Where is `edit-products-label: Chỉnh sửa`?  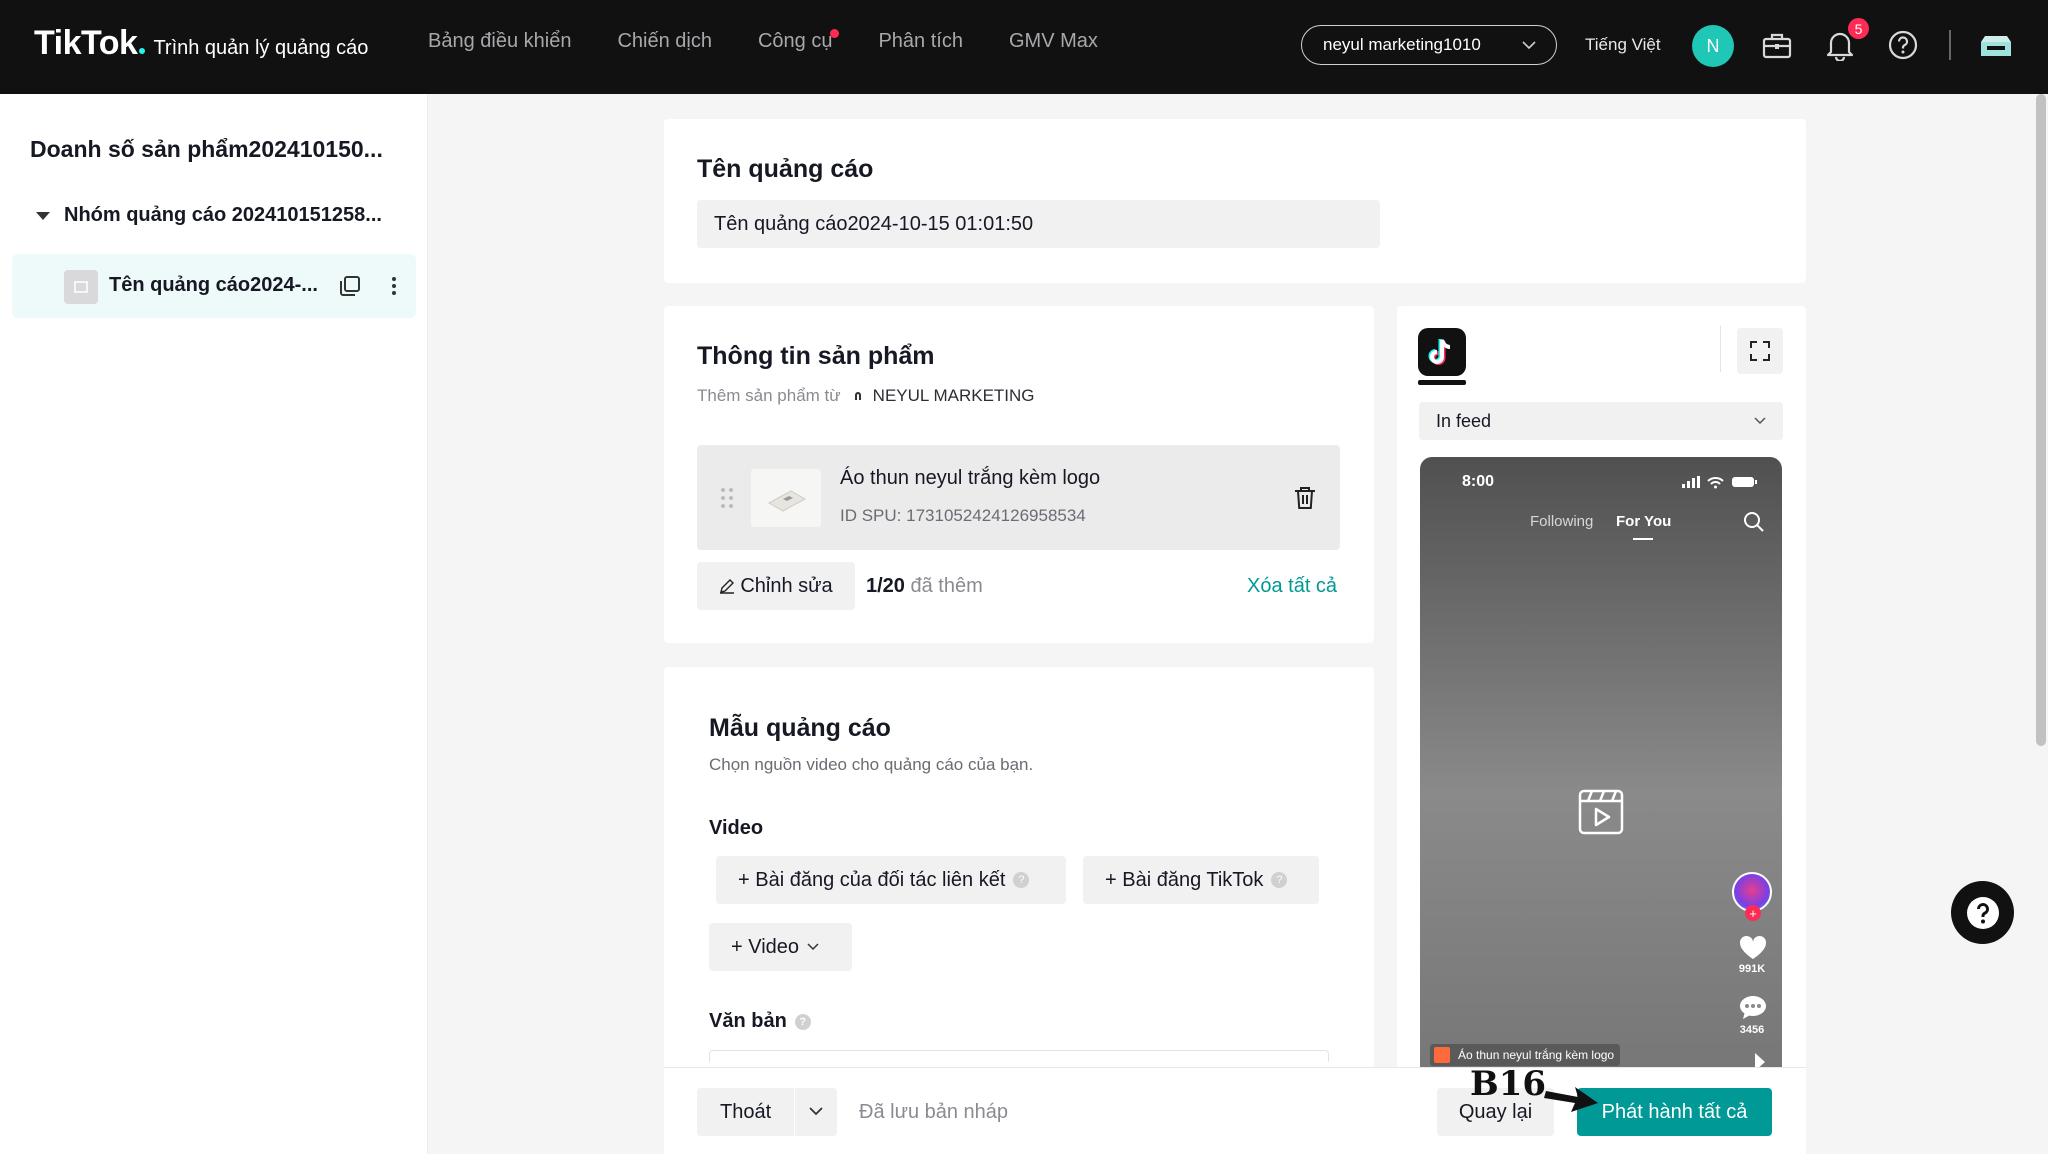 edit-products-label: Chỉnh sửa is located at coordinates (786, 585).